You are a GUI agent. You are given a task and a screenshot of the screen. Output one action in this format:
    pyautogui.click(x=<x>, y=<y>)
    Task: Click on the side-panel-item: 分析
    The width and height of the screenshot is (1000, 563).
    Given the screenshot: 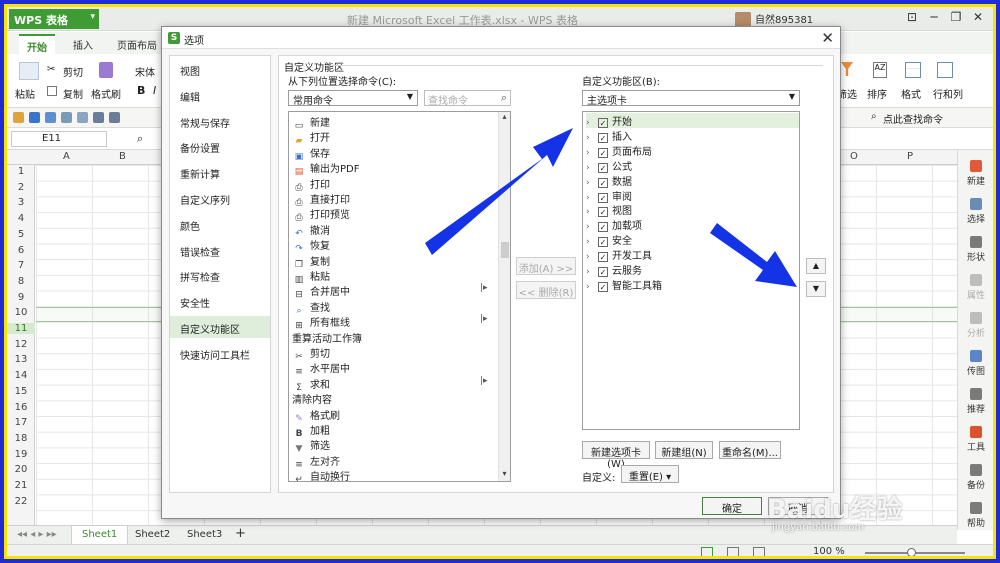 What is the action you would take?
    pyautogui.click(x=975, y=325)
    